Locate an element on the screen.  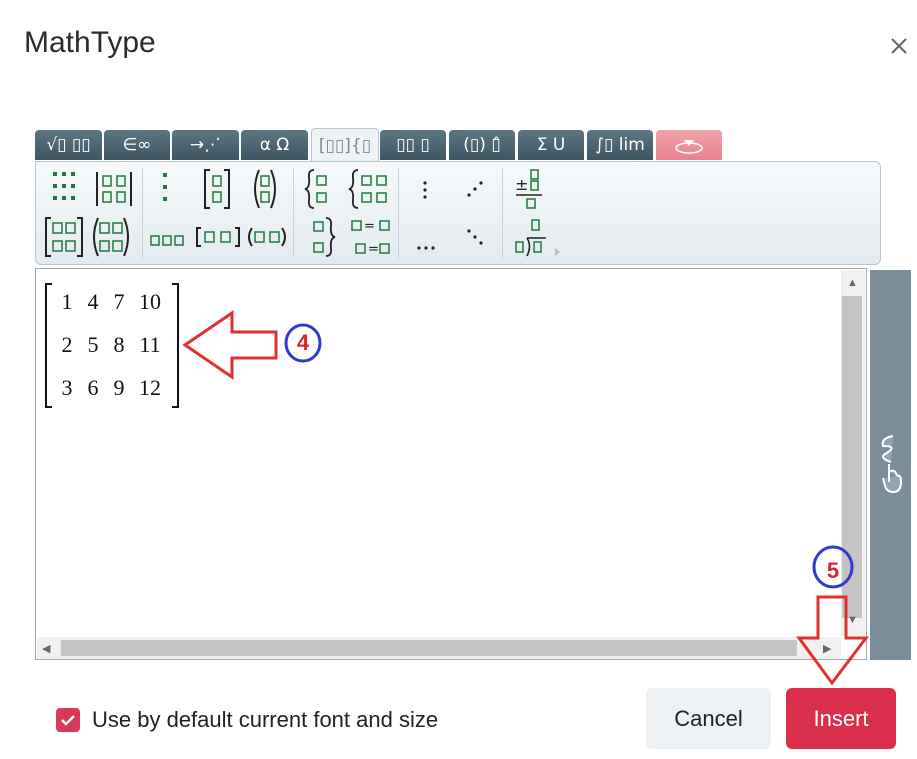
paren-hat-icon: (▯) ▯̂ is located at coordinates (482, 145).